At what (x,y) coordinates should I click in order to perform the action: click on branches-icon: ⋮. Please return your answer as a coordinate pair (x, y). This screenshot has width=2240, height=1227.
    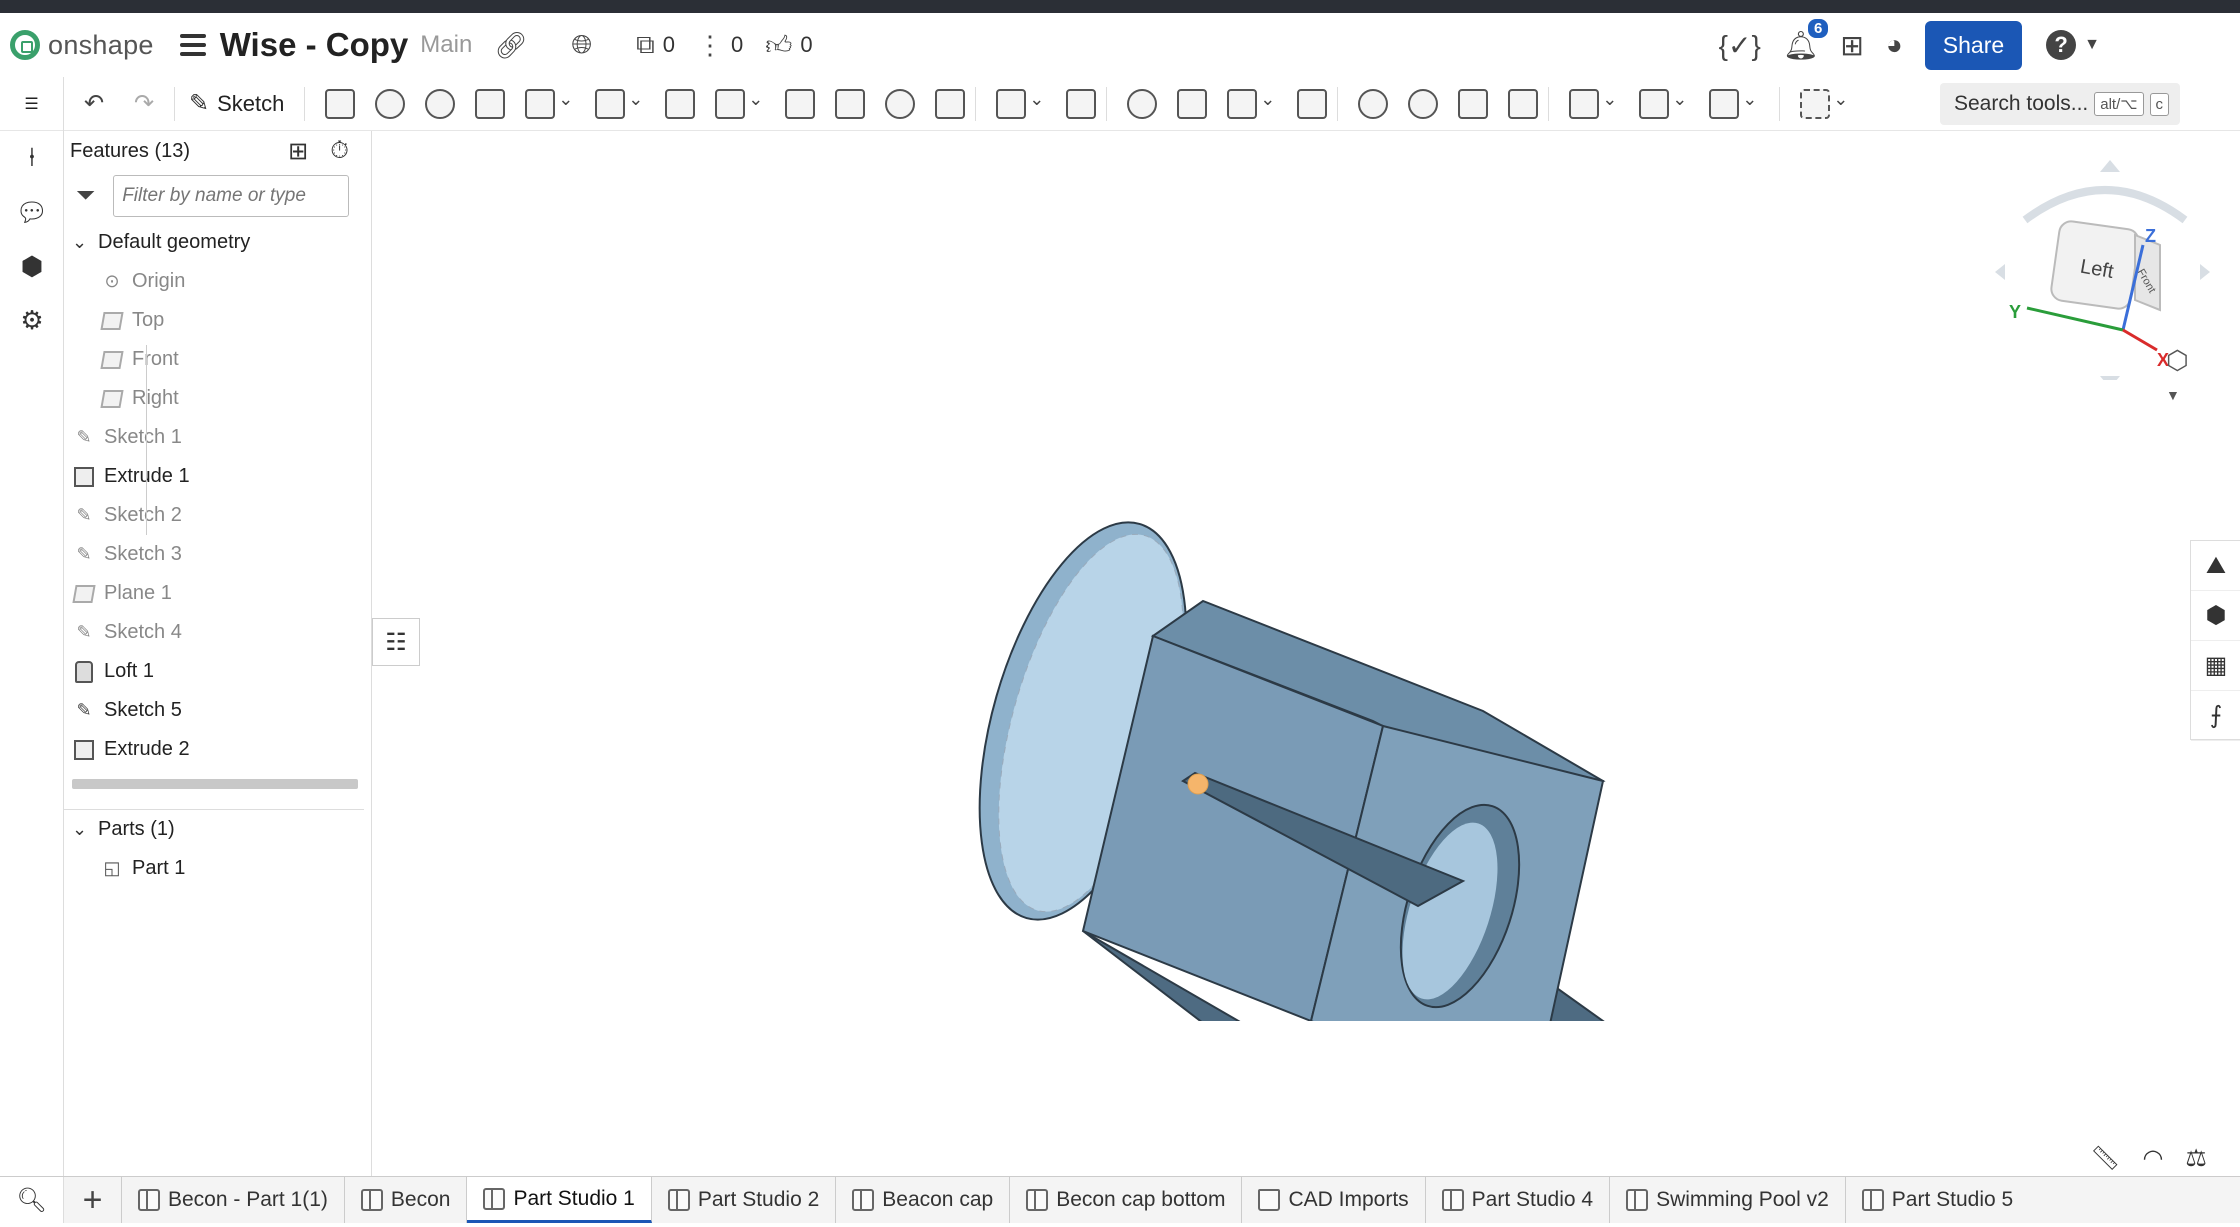
    Looking at the image, I should click on (710, 45).